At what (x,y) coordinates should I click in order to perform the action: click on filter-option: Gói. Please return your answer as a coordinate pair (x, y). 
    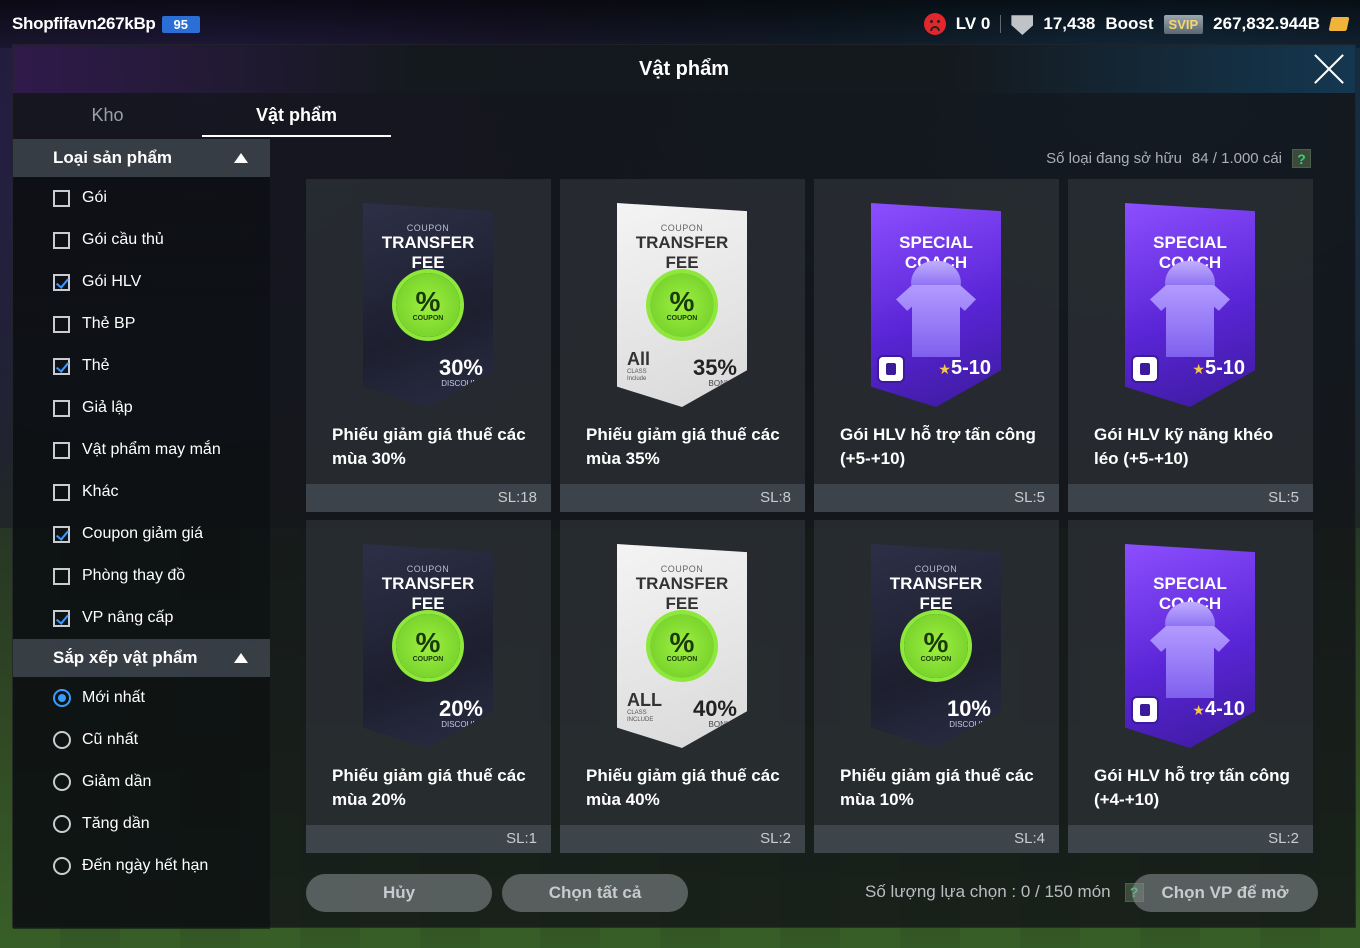
    Looking at the image, I should click on (141, 198).